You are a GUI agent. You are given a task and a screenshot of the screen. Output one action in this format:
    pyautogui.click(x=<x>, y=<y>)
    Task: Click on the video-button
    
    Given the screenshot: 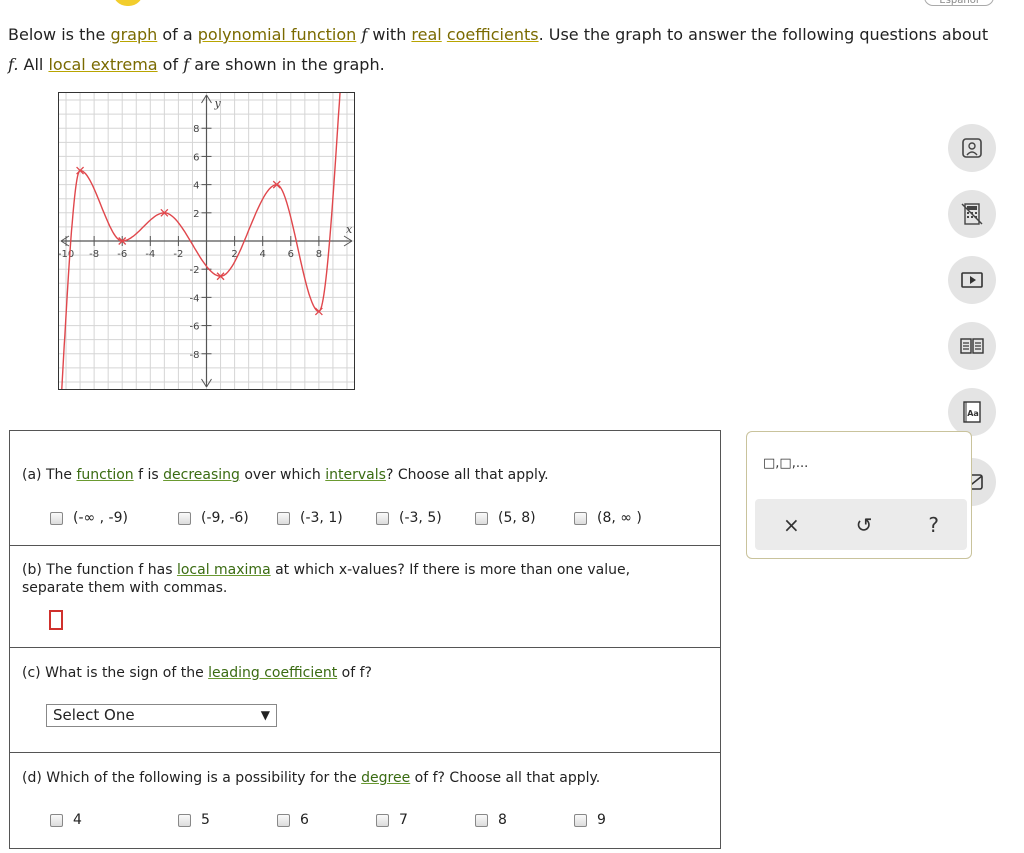 What is the action you would take?
    pyautogui.click(x=972, y=280)
    